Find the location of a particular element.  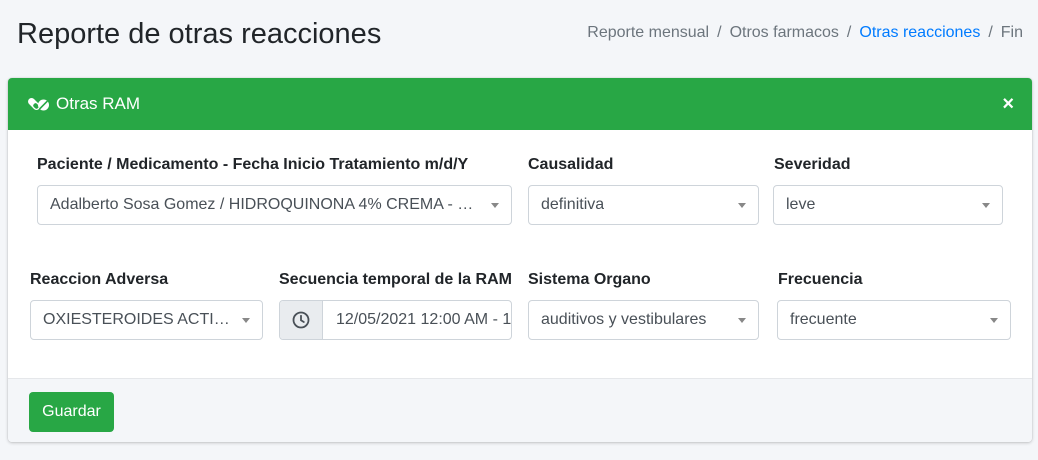

severidad-label: Severidad is located at coordinates (812, 164).